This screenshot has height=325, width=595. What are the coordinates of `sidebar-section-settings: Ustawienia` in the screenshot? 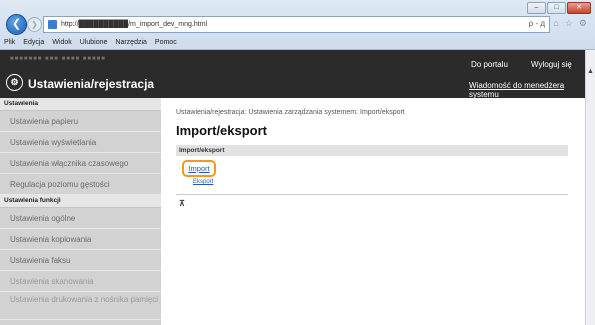 It's located at (80, 104).